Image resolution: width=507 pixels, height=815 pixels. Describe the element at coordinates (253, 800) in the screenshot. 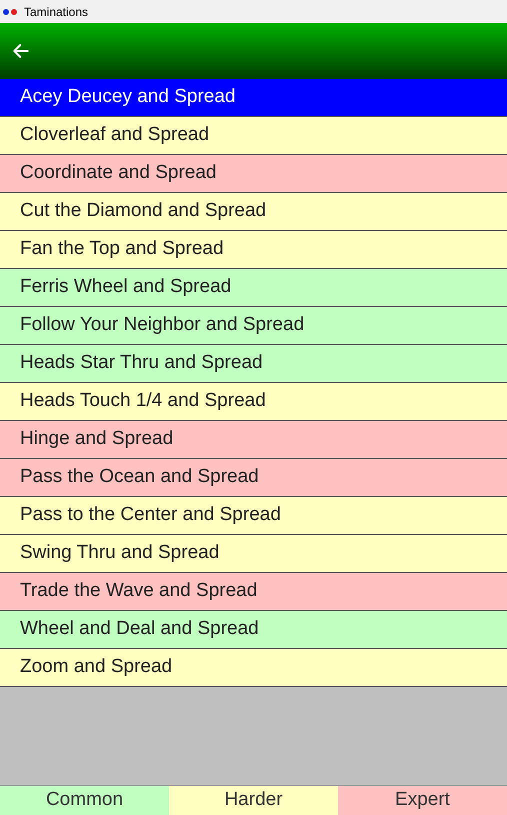

I see `legend-item: Harder` at that location.